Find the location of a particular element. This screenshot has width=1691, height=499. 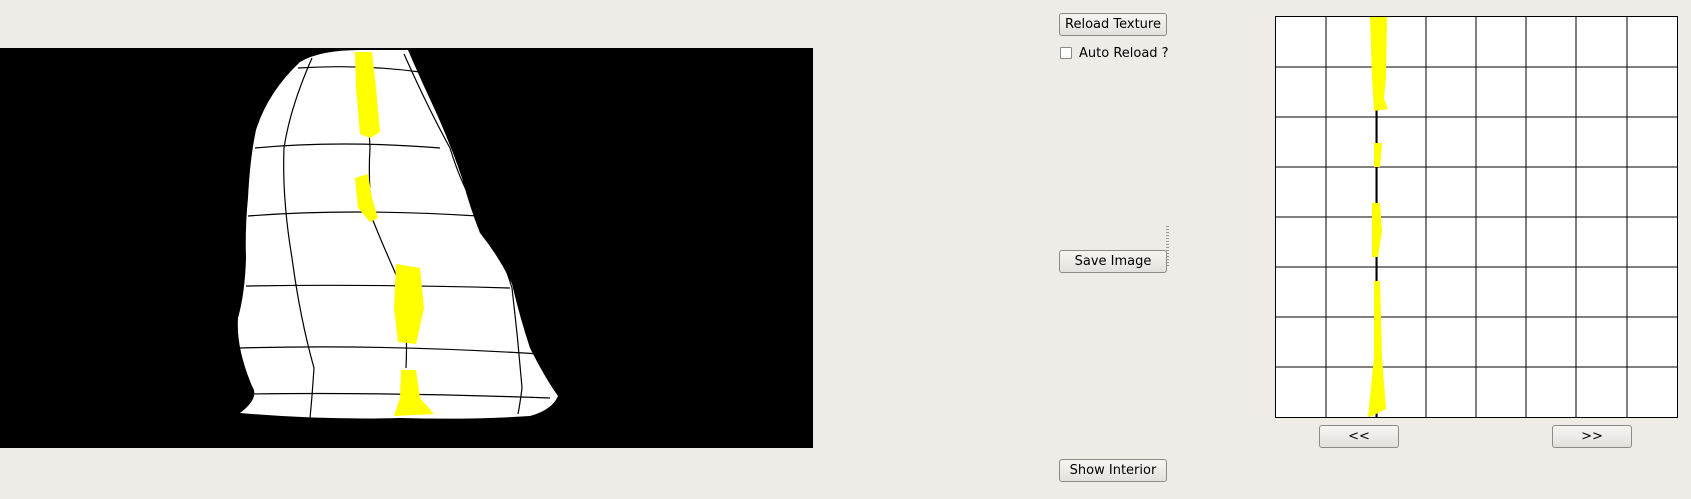

auto-reload-toggle: Auto Reload ? is located at coordinates (1114, 53).